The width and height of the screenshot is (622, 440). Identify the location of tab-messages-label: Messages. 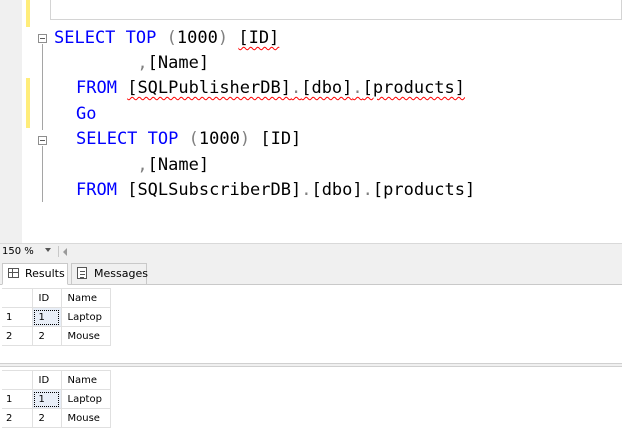
(121, 273).